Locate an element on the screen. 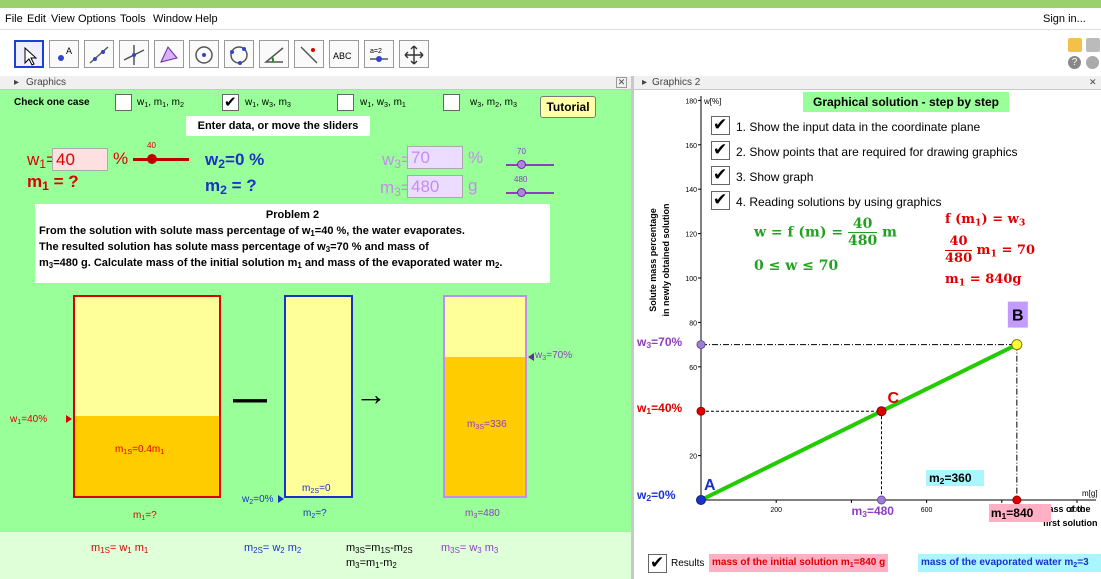 Image resolution: width=1101 pixels, height=579 pixels. check-one-case-label: Check one case is located at coordinates (52, 102).